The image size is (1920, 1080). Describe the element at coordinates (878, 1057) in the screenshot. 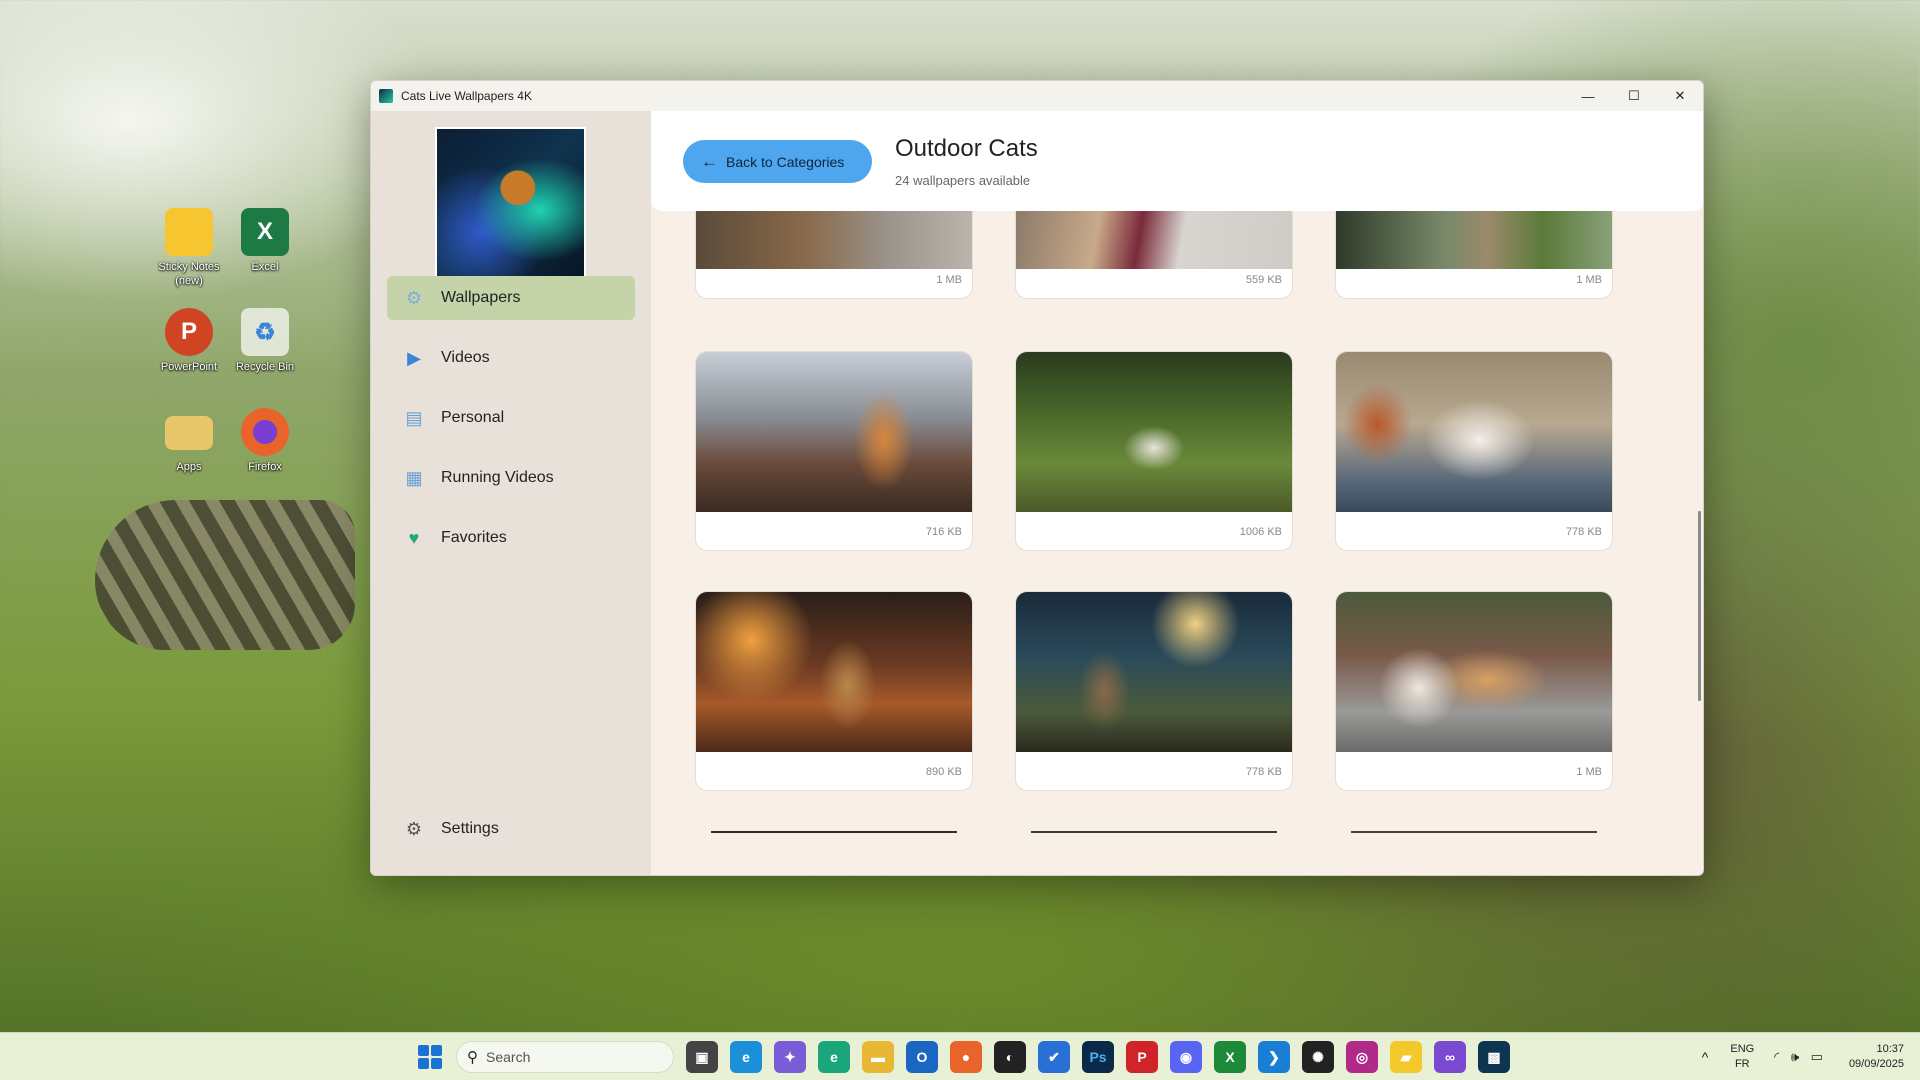

I see `file-explorer-icon: ▬` at that location.